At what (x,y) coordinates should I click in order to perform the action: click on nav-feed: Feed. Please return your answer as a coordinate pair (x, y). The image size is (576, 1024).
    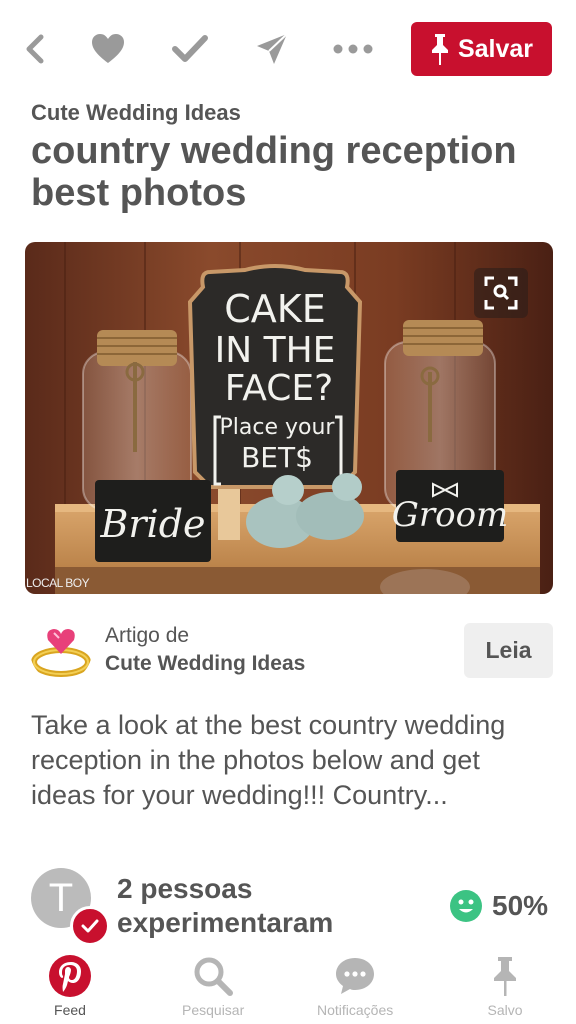
    Looking at the image, I should click on (70, 986).